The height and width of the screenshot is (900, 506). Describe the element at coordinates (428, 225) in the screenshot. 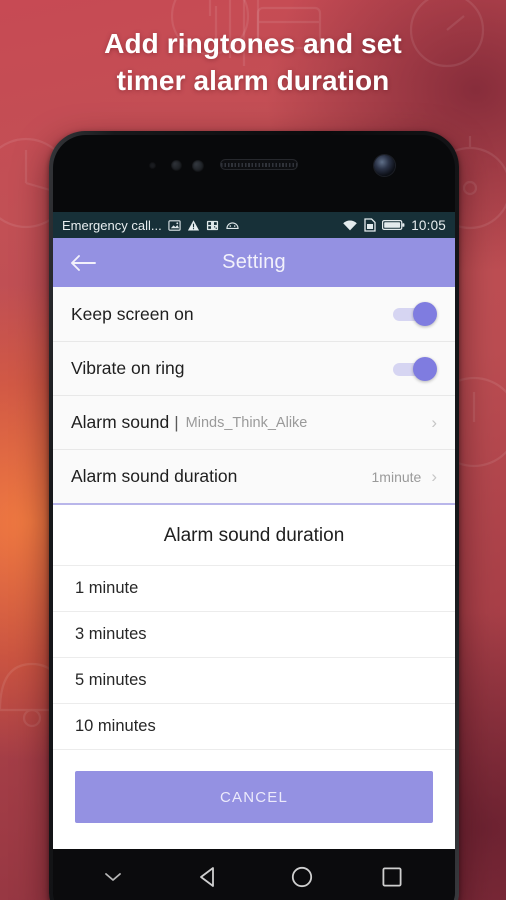

I see `status-bar-clock: 10:05` at that location.